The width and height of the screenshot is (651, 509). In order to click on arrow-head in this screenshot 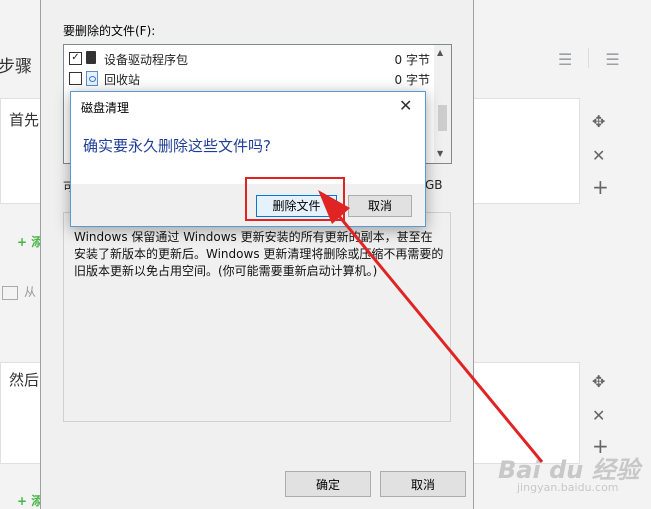, I will do `click(334, 207)`.